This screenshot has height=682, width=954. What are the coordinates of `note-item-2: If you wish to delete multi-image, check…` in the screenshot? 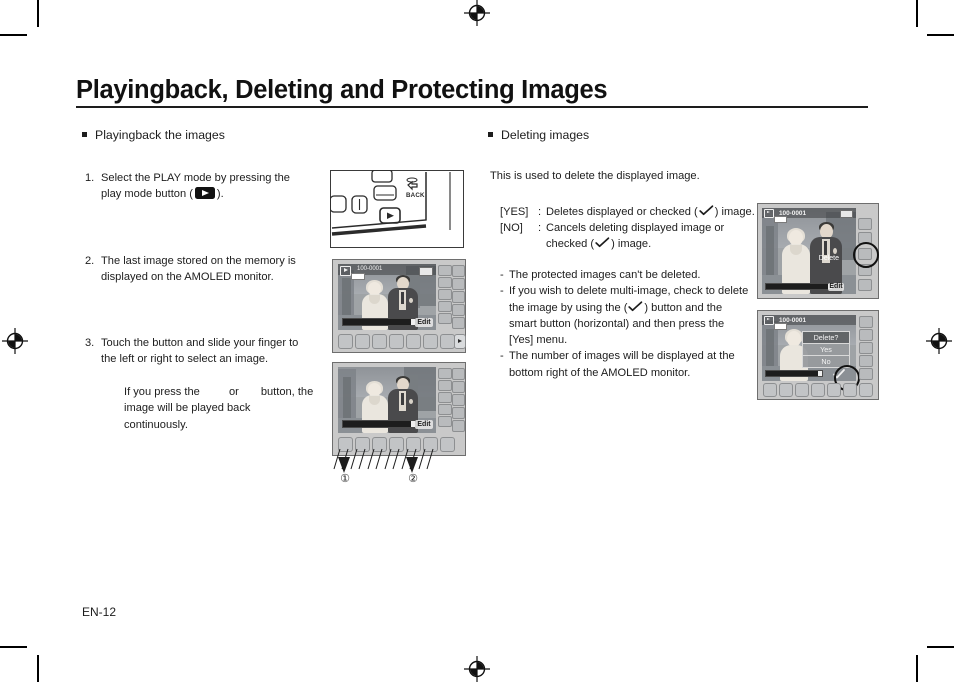 It's located at (625, 315).